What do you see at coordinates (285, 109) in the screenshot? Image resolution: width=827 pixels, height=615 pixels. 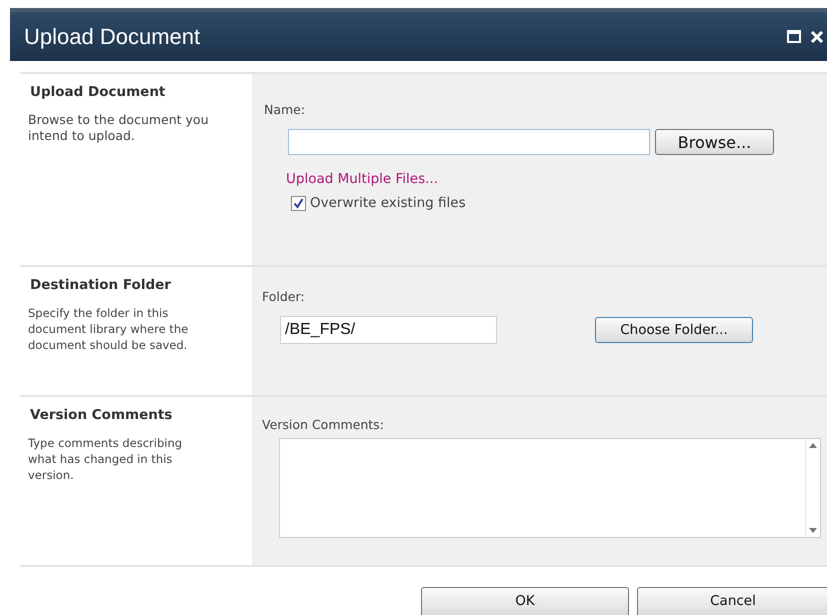 I see `field-label: Name:` at bounding box center [285, 109].